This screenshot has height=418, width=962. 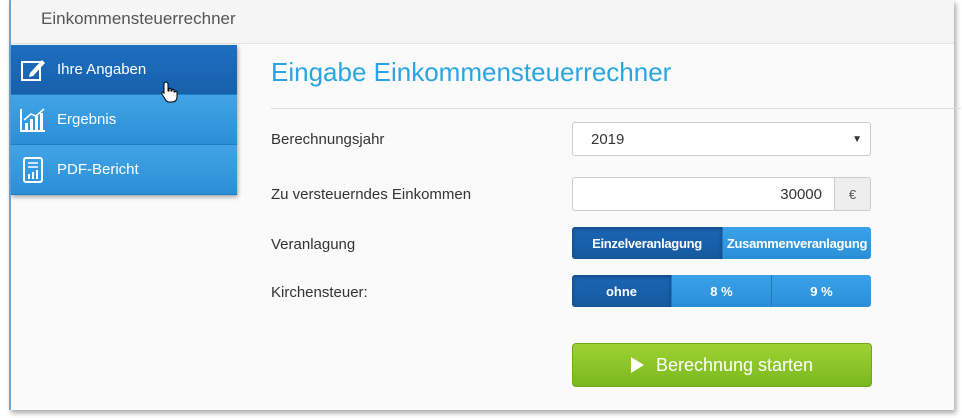 I want to click on start-calculation-button: Berechnung starten, so click(x=722, y=365).